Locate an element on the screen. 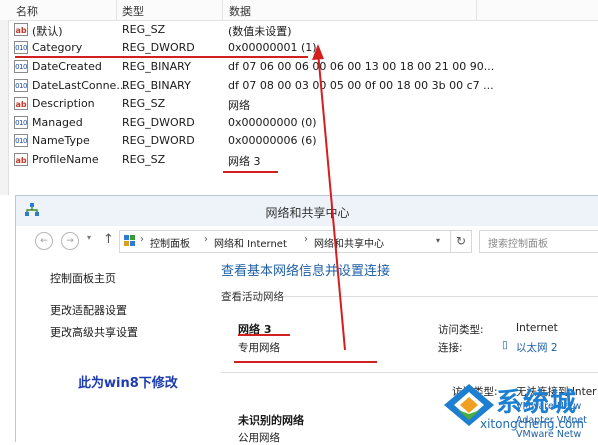  arrow-head-icon is located at coordinates (318, 52).